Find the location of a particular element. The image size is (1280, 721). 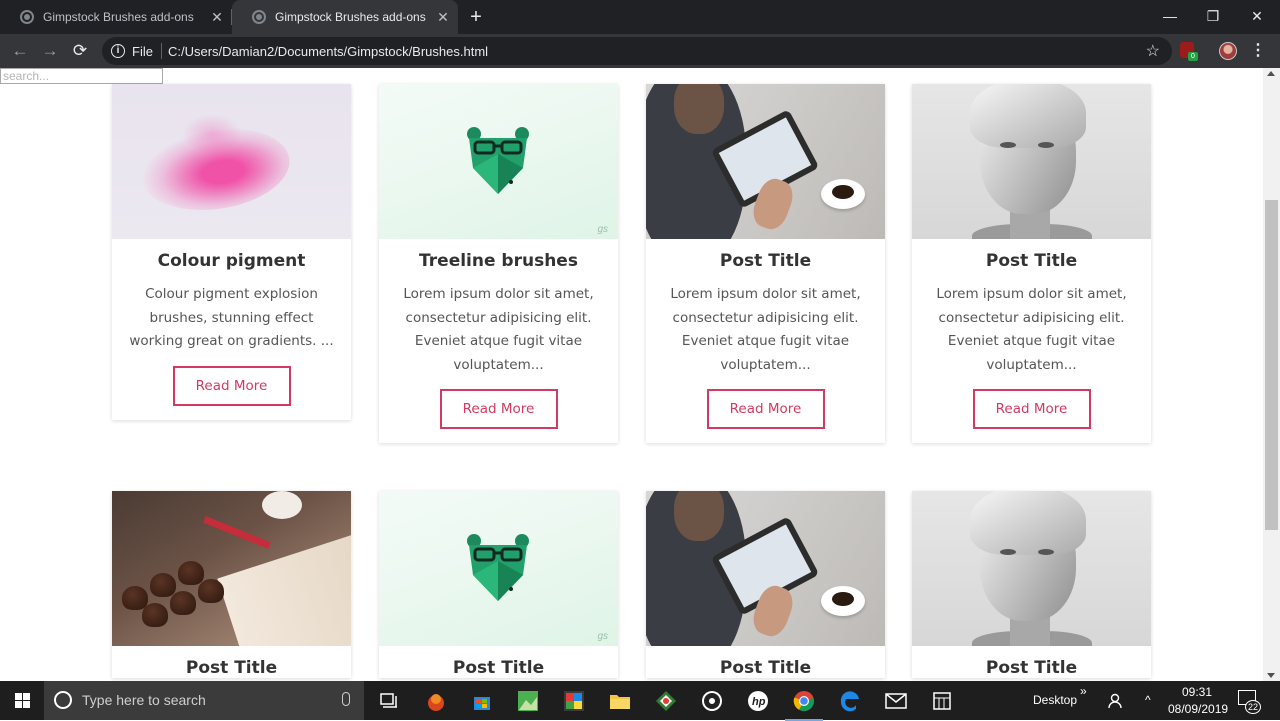

address-separator is located at coordinates (161, 51).